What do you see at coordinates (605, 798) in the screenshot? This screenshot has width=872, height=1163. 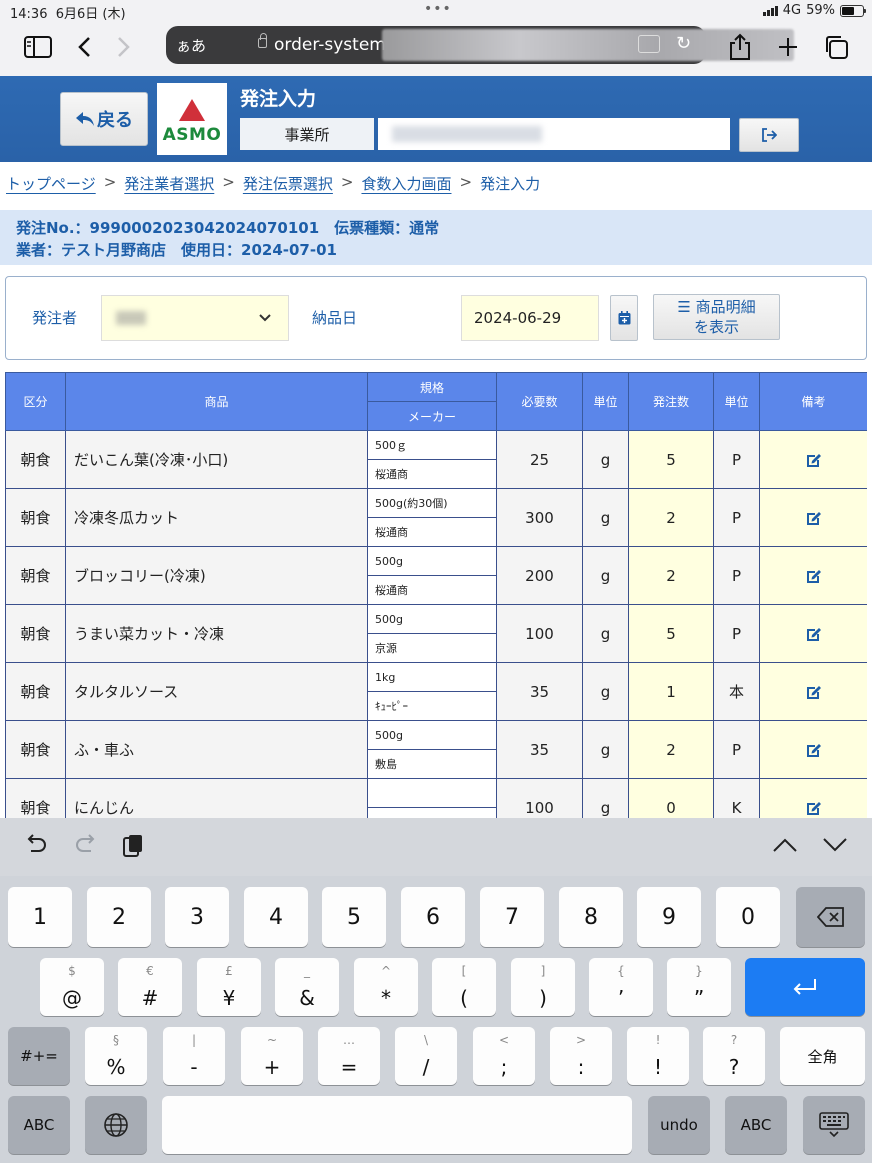 I see `row-unit: g` at bounding box center [605, 798].